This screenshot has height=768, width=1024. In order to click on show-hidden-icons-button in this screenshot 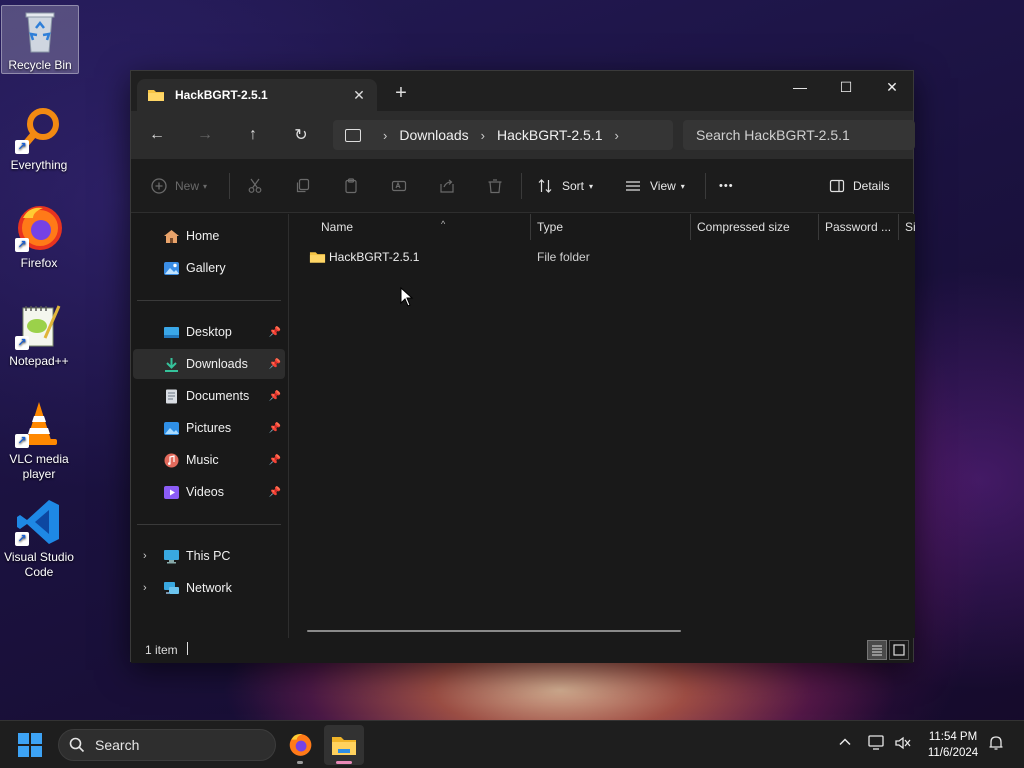, I will do `click(845, 743)`.